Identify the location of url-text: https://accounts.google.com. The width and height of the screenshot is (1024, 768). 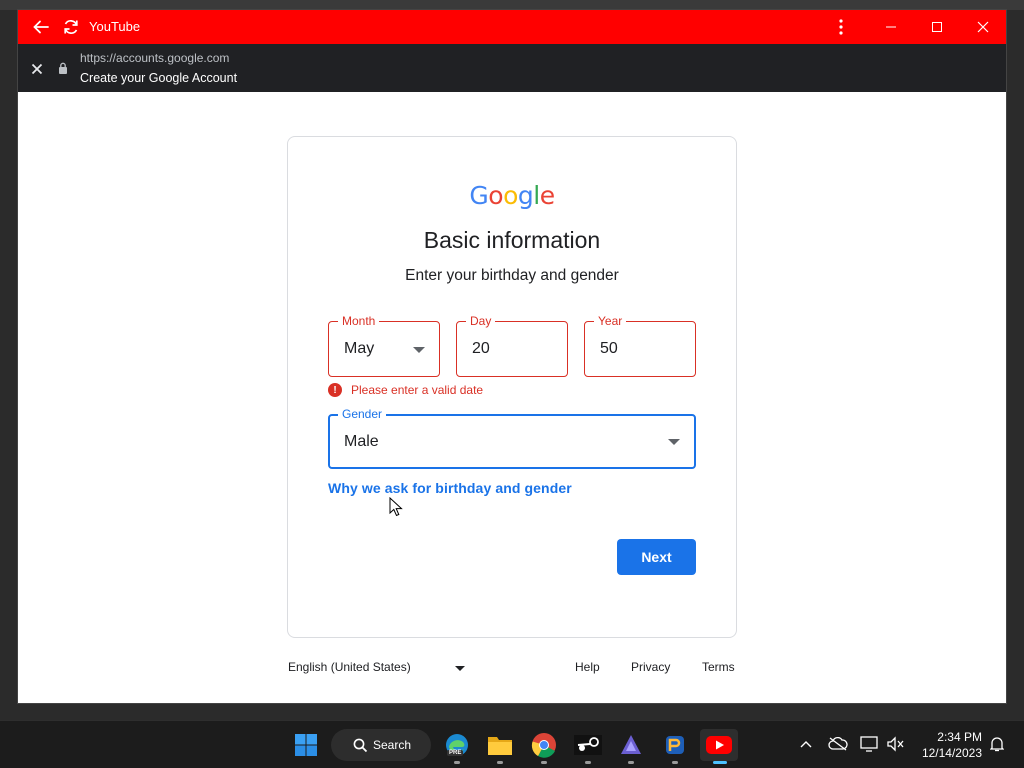
(155, 58).